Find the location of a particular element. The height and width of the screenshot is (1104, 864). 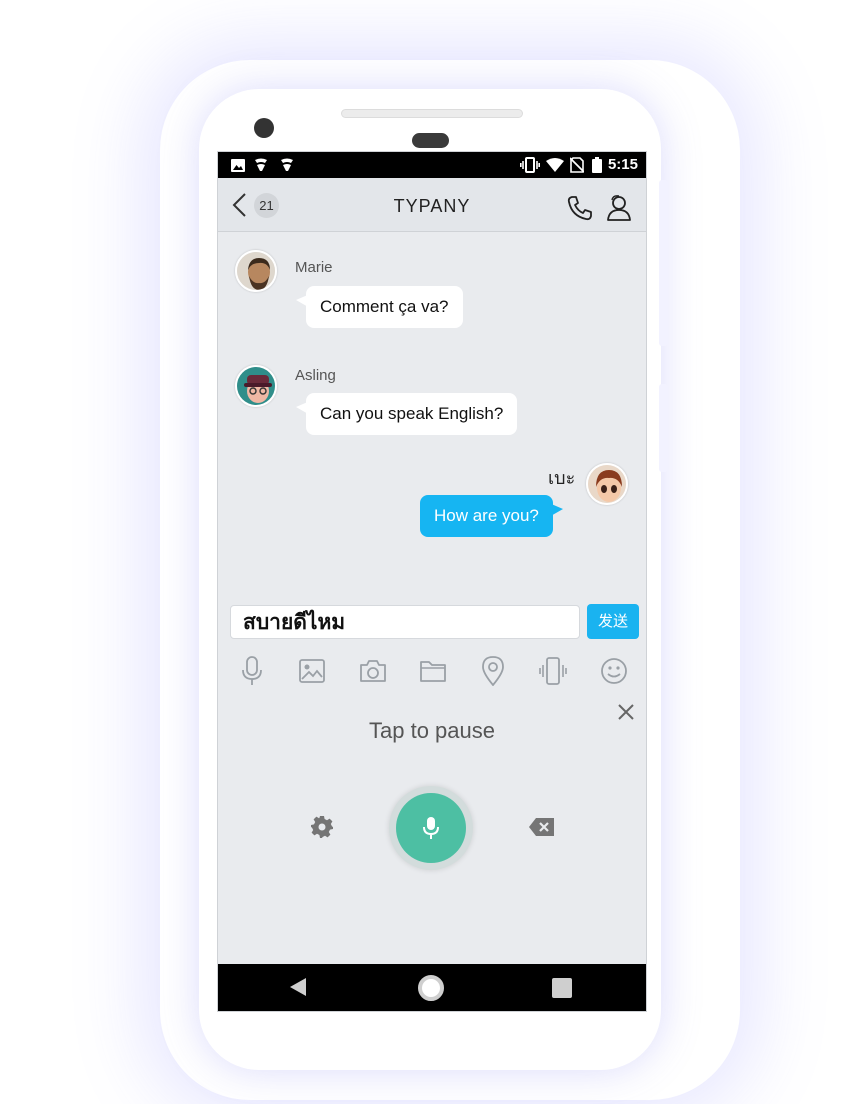

nav-home-icon is located at coordinates (431, 988).